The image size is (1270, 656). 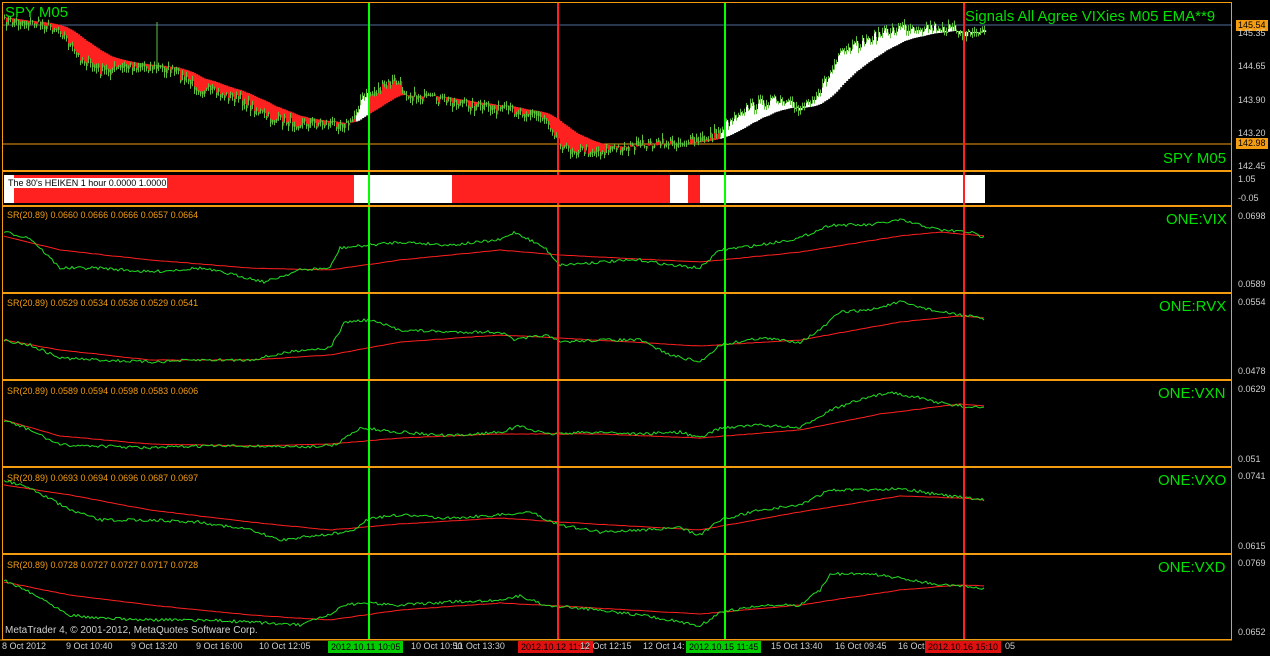 I want to click on rvx-scale-top: 0.0554, so click(x=1252, y=302).